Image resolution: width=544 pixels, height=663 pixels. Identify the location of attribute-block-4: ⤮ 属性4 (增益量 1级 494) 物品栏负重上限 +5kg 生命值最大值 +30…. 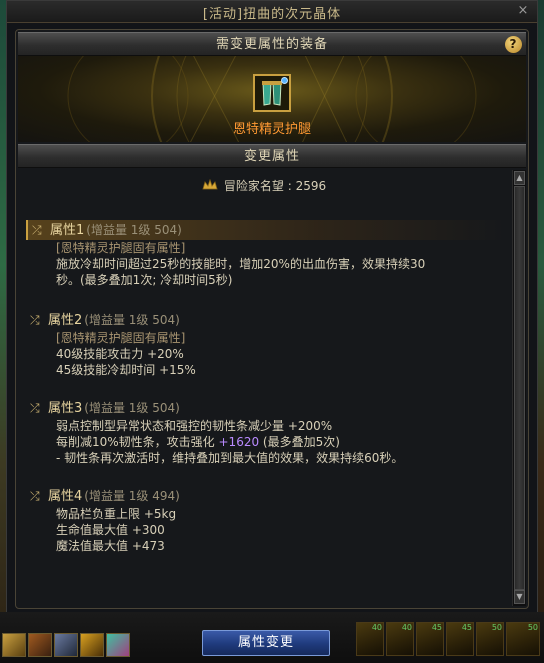
(266, 520).